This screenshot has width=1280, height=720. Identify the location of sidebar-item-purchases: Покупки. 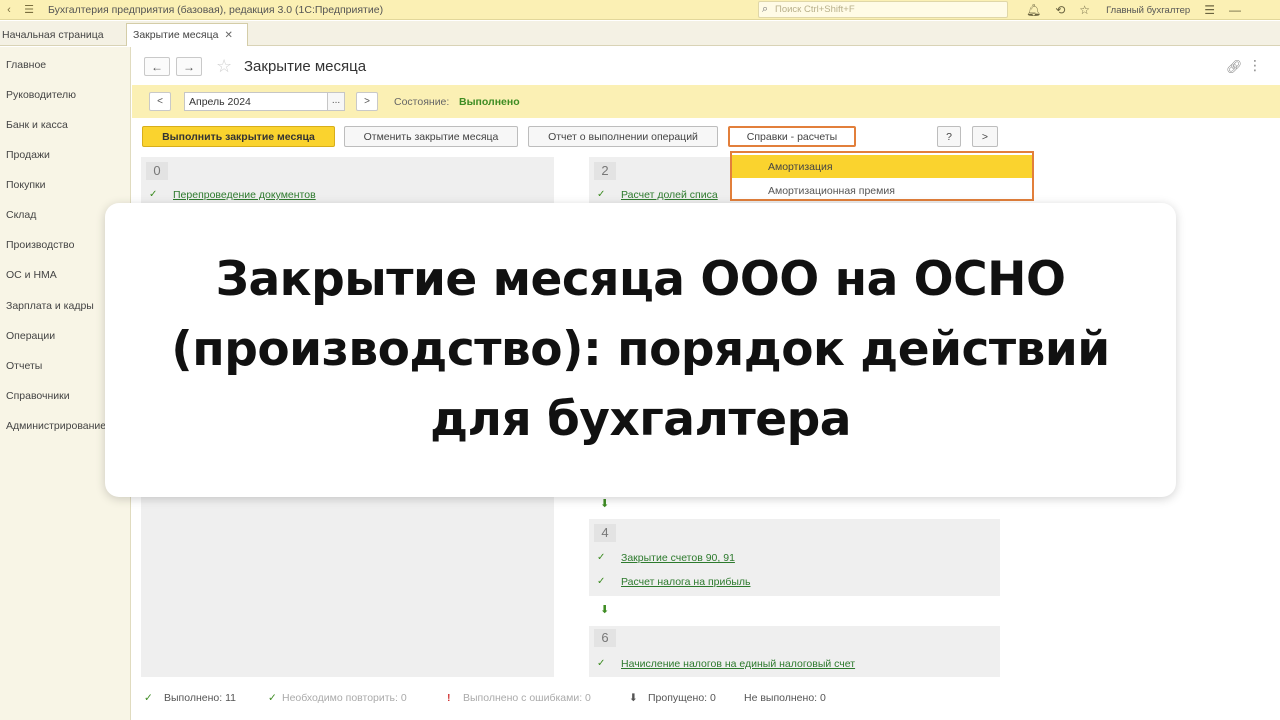
(68, 185).